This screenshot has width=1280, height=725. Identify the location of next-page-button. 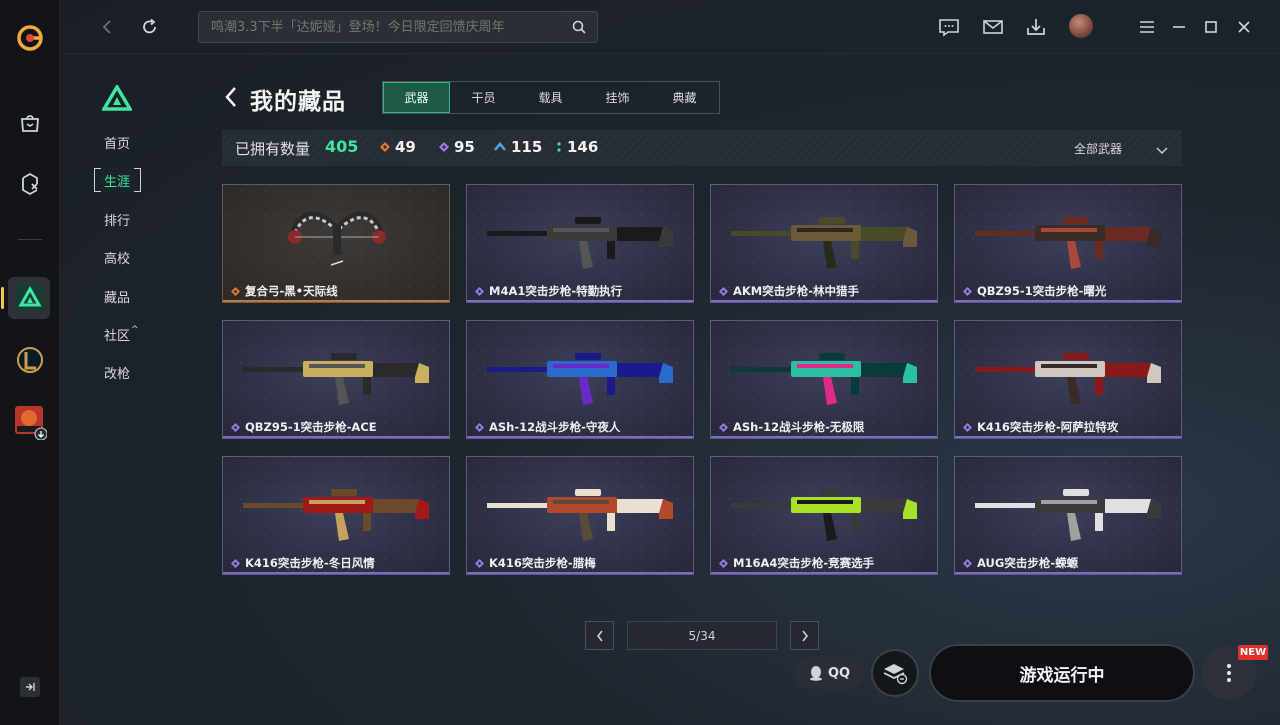
(804, 635).